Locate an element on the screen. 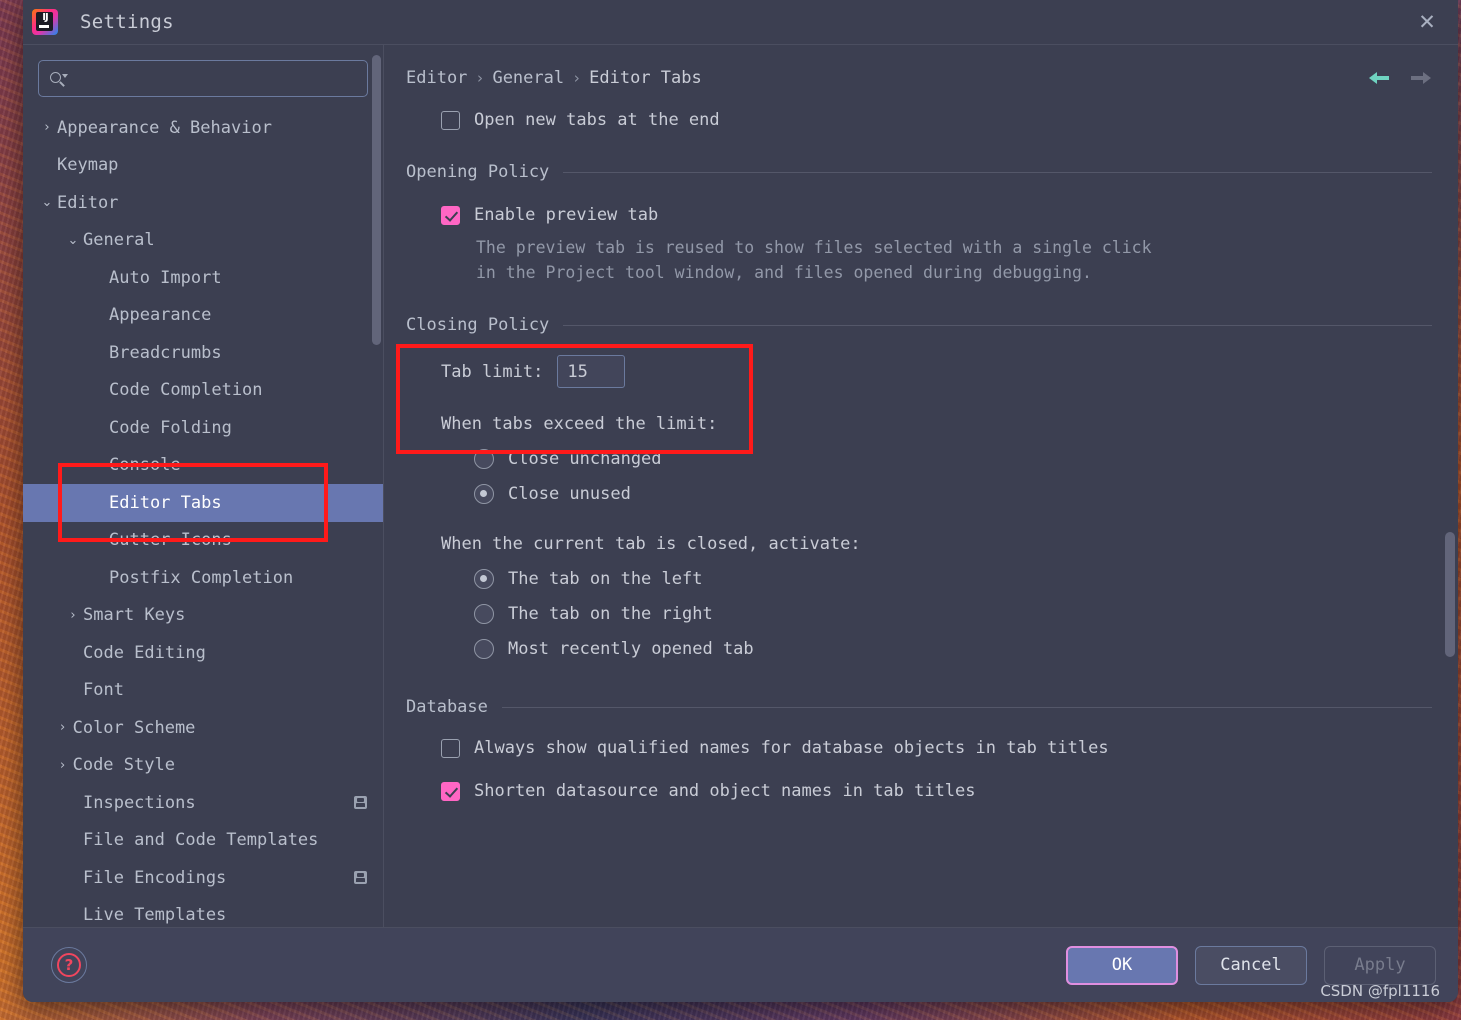  search-box is located at coordinates (203, 78).